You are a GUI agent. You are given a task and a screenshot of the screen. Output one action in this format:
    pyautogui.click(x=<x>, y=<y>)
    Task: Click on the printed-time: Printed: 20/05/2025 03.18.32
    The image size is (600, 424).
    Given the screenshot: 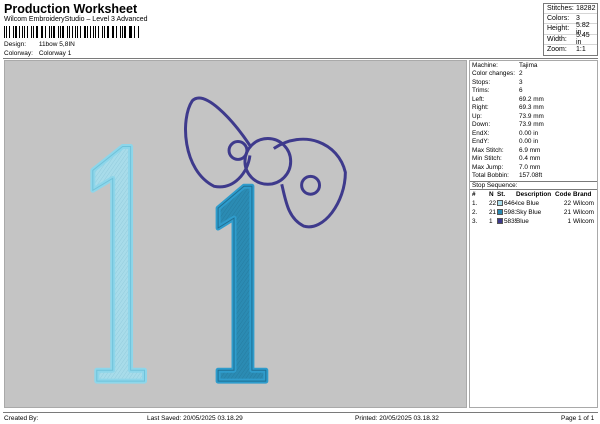 What is the action you would take?
    pyautogui.click(x=397, y=418)
    